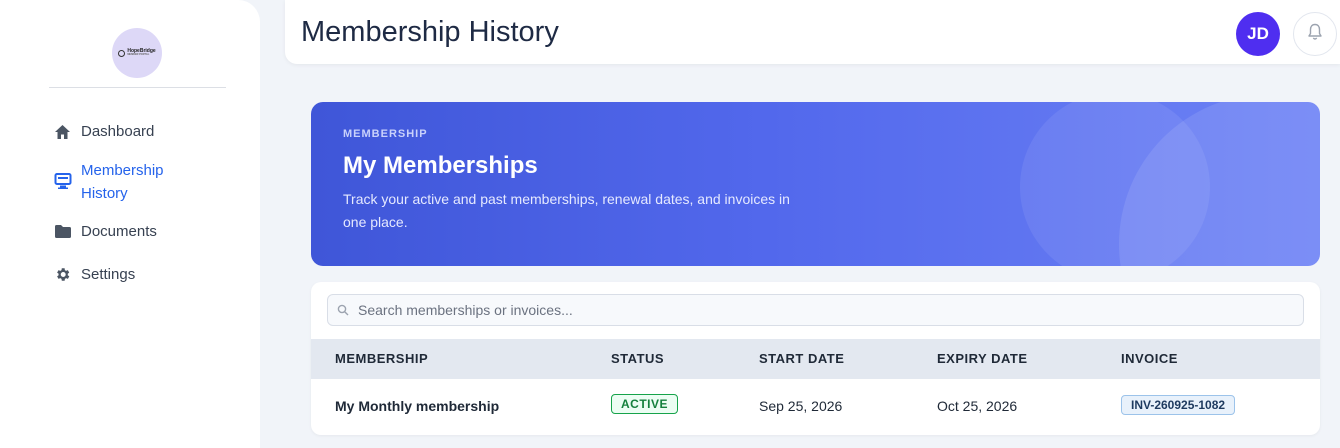 The height and width of the screenshot is (448, 1340). I want to click on column-header-membership: MEMBERSHIP, so click(381, 358).